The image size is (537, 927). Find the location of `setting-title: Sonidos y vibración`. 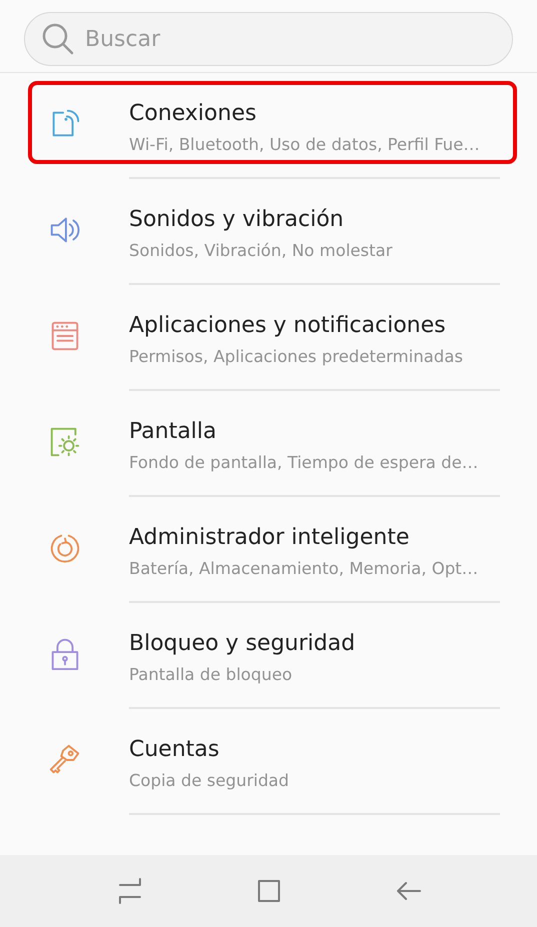

setting-title: Sonidos y vibración is located at coordinates (236, 219).